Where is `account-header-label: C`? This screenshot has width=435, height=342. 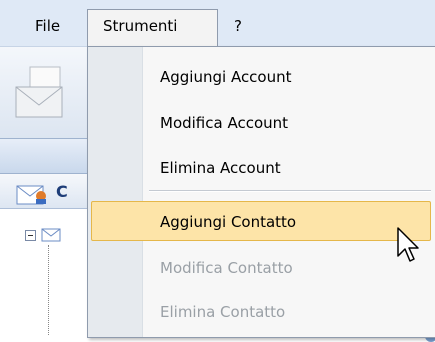 account-header-label: C is located at coordinates (62, 191).